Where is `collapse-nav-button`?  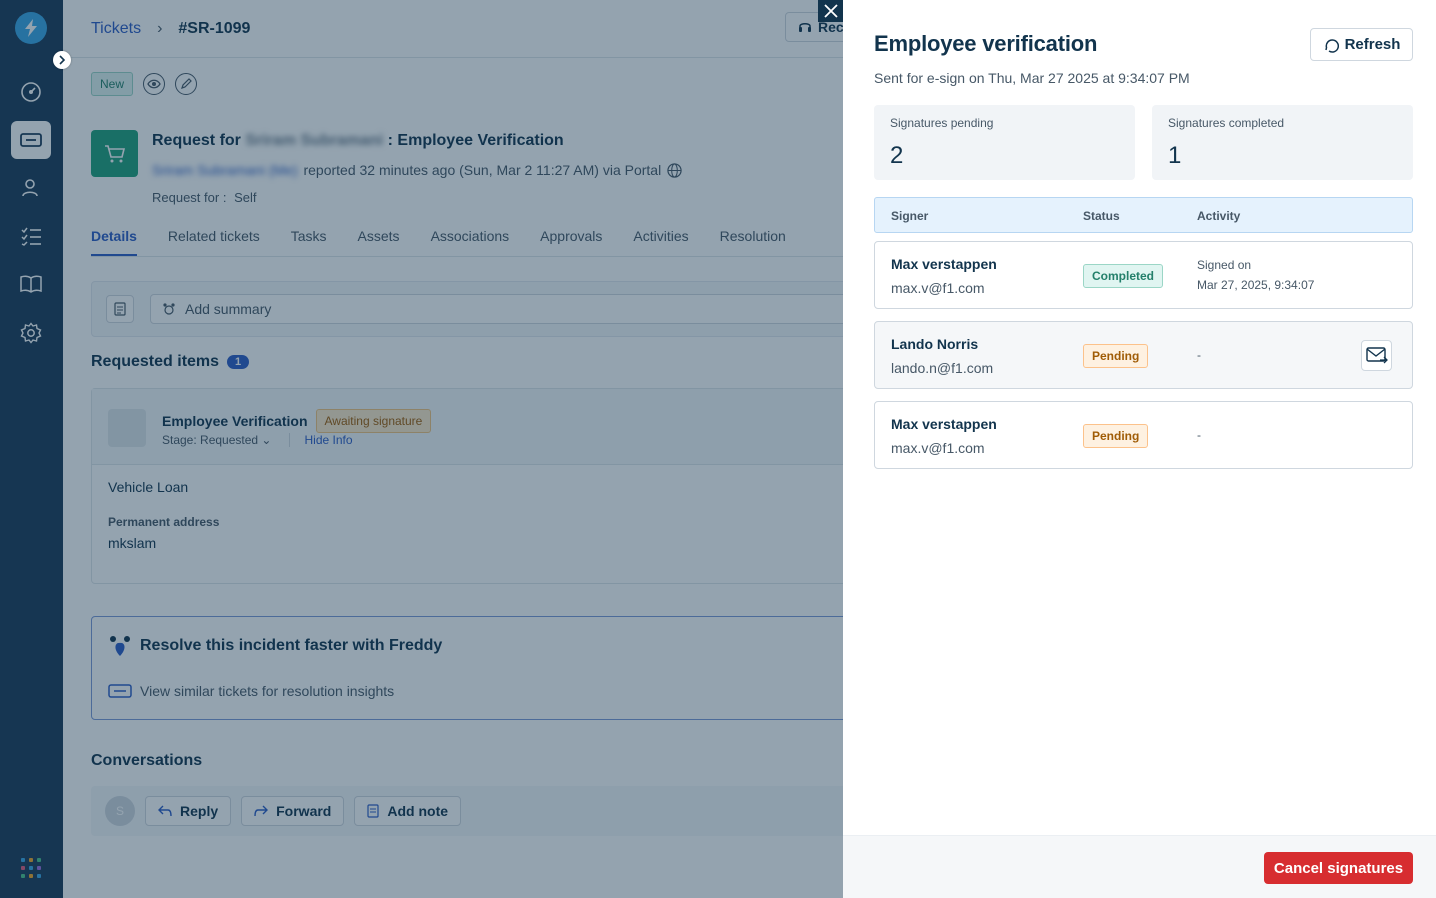 collapse-nav-button is located at coordinates (62, 60).